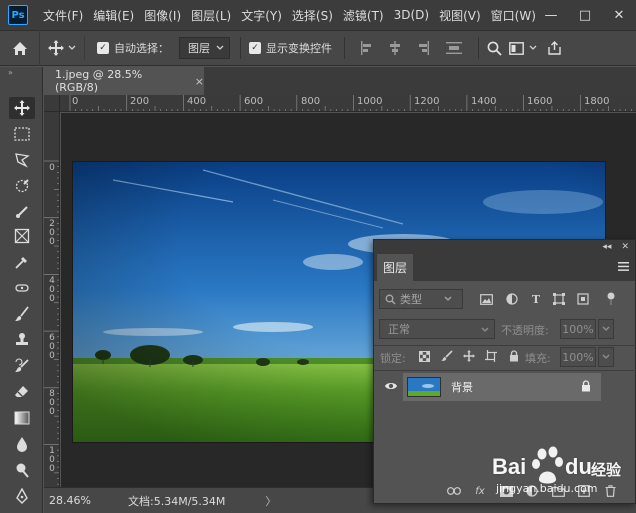 Image resolution: width=636 pixels, height=513 pixels. I want to click on vertical-ruler: 0 2 0 0 4 0 0 6 0 0 8 0 0 1 0 0, so click(52, 299).